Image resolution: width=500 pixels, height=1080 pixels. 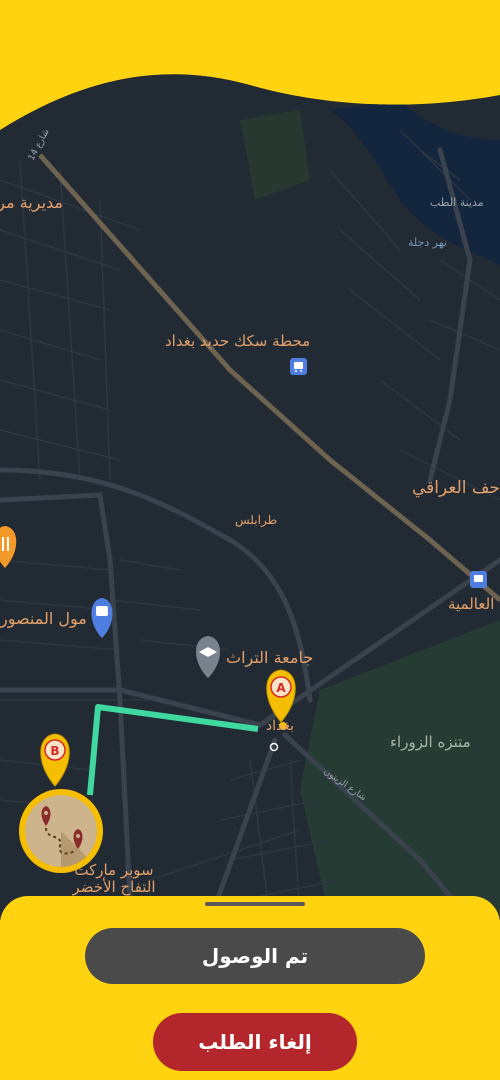 What do you see at coordinates (43, 618) in the screenshot?
I see `map-label-mansour-mall: مول المنصور` at bounding box center [43, 618].